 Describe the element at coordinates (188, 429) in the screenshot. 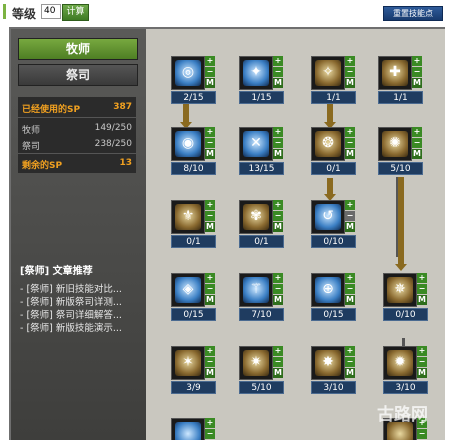

I see `skill-icon` at that location.